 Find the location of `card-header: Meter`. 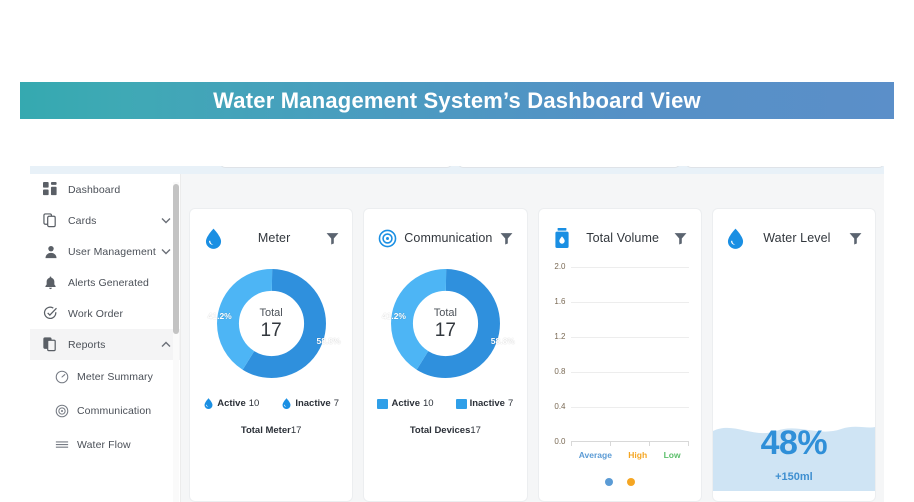

card-header: Meter is located at coordinates (271, 232).